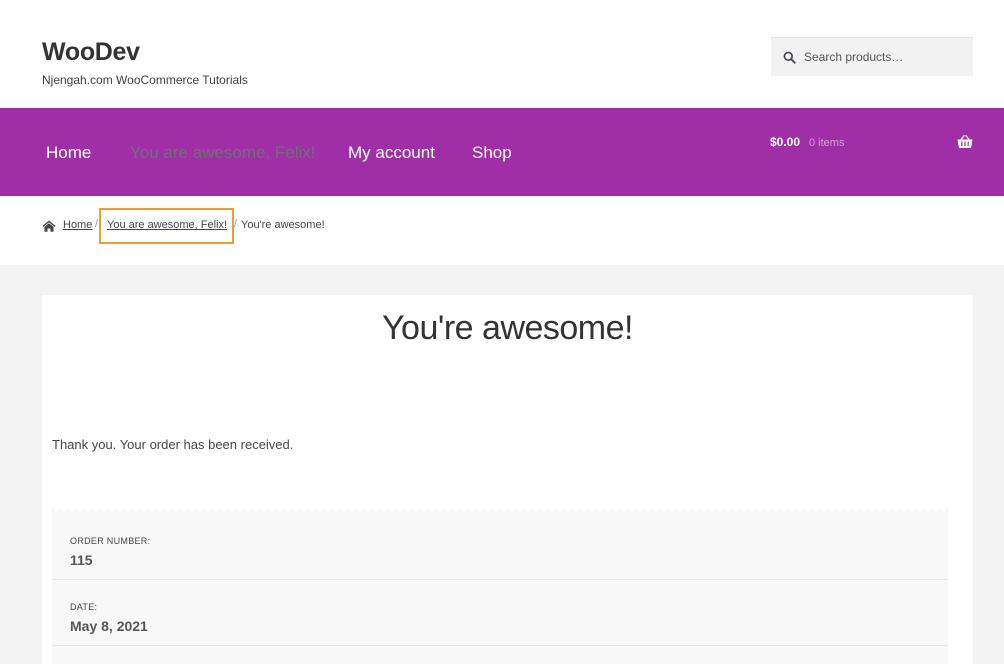 Image resolution: width=1004 pixels, height=664 pixels. What do you see at coordinates (77, 225) in the screenshot?
I see `breadcrumb-home-link: Home` at bounding box center [77, 225].